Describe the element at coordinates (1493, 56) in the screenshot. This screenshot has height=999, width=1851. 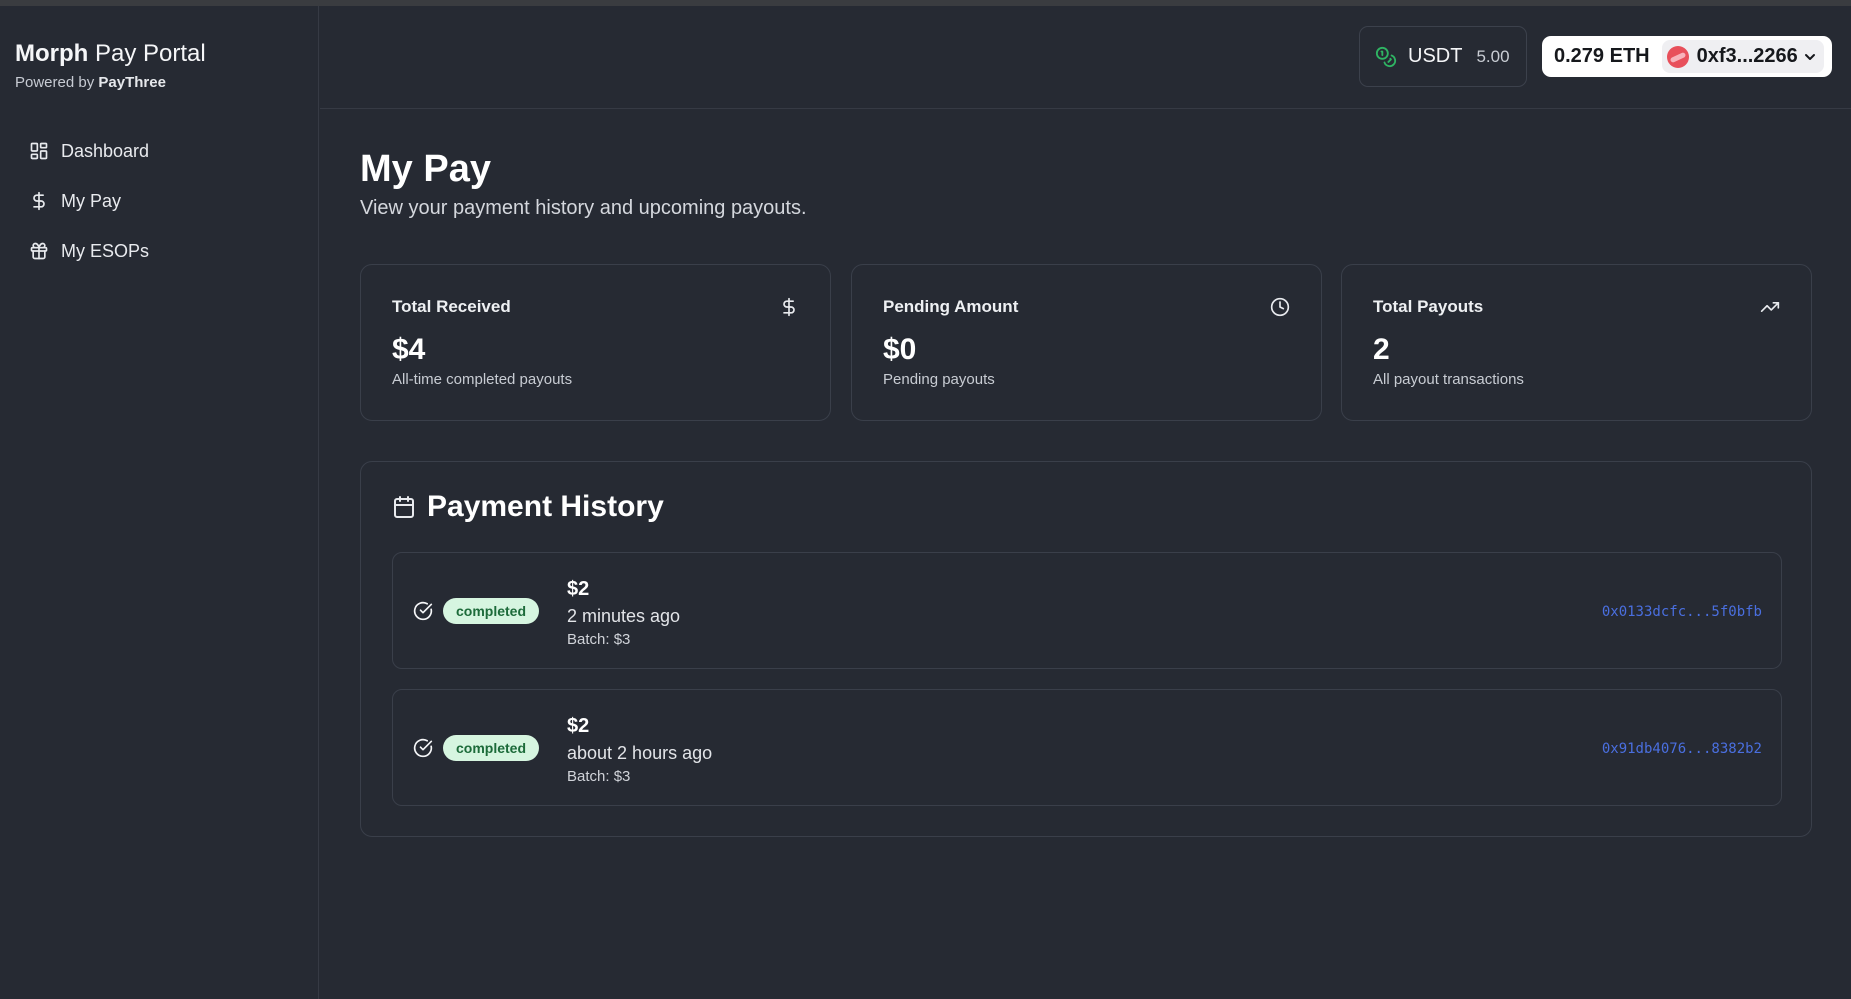
I see `token-value: 5.00` at that location.